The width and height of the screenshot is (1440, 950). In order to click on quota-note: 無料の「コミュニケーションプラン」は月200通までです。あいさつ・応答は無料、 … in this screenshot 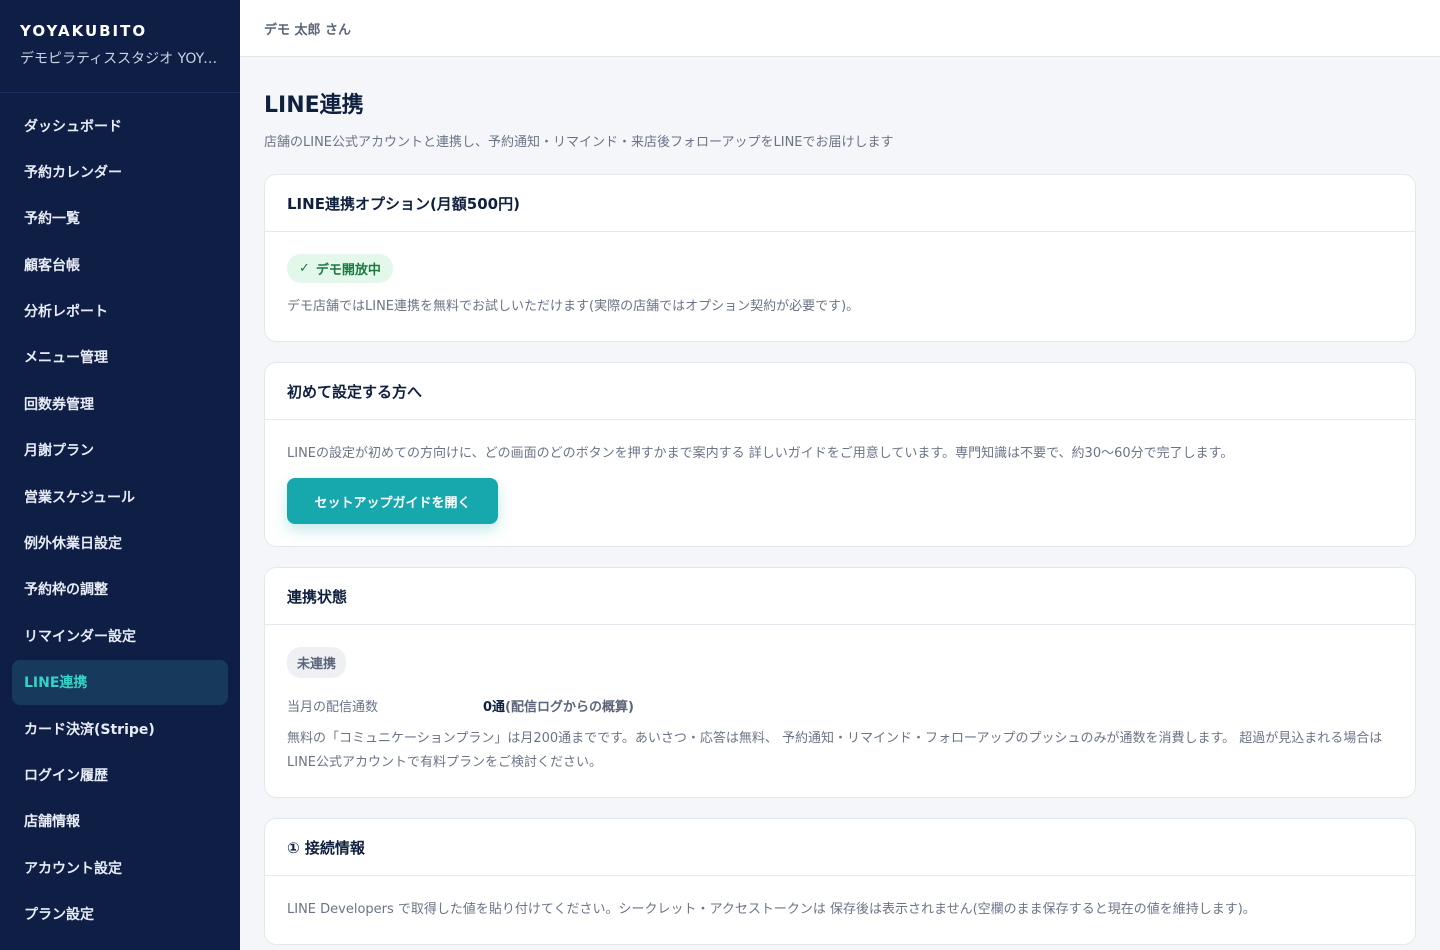, I will do `click(835, 750)`.